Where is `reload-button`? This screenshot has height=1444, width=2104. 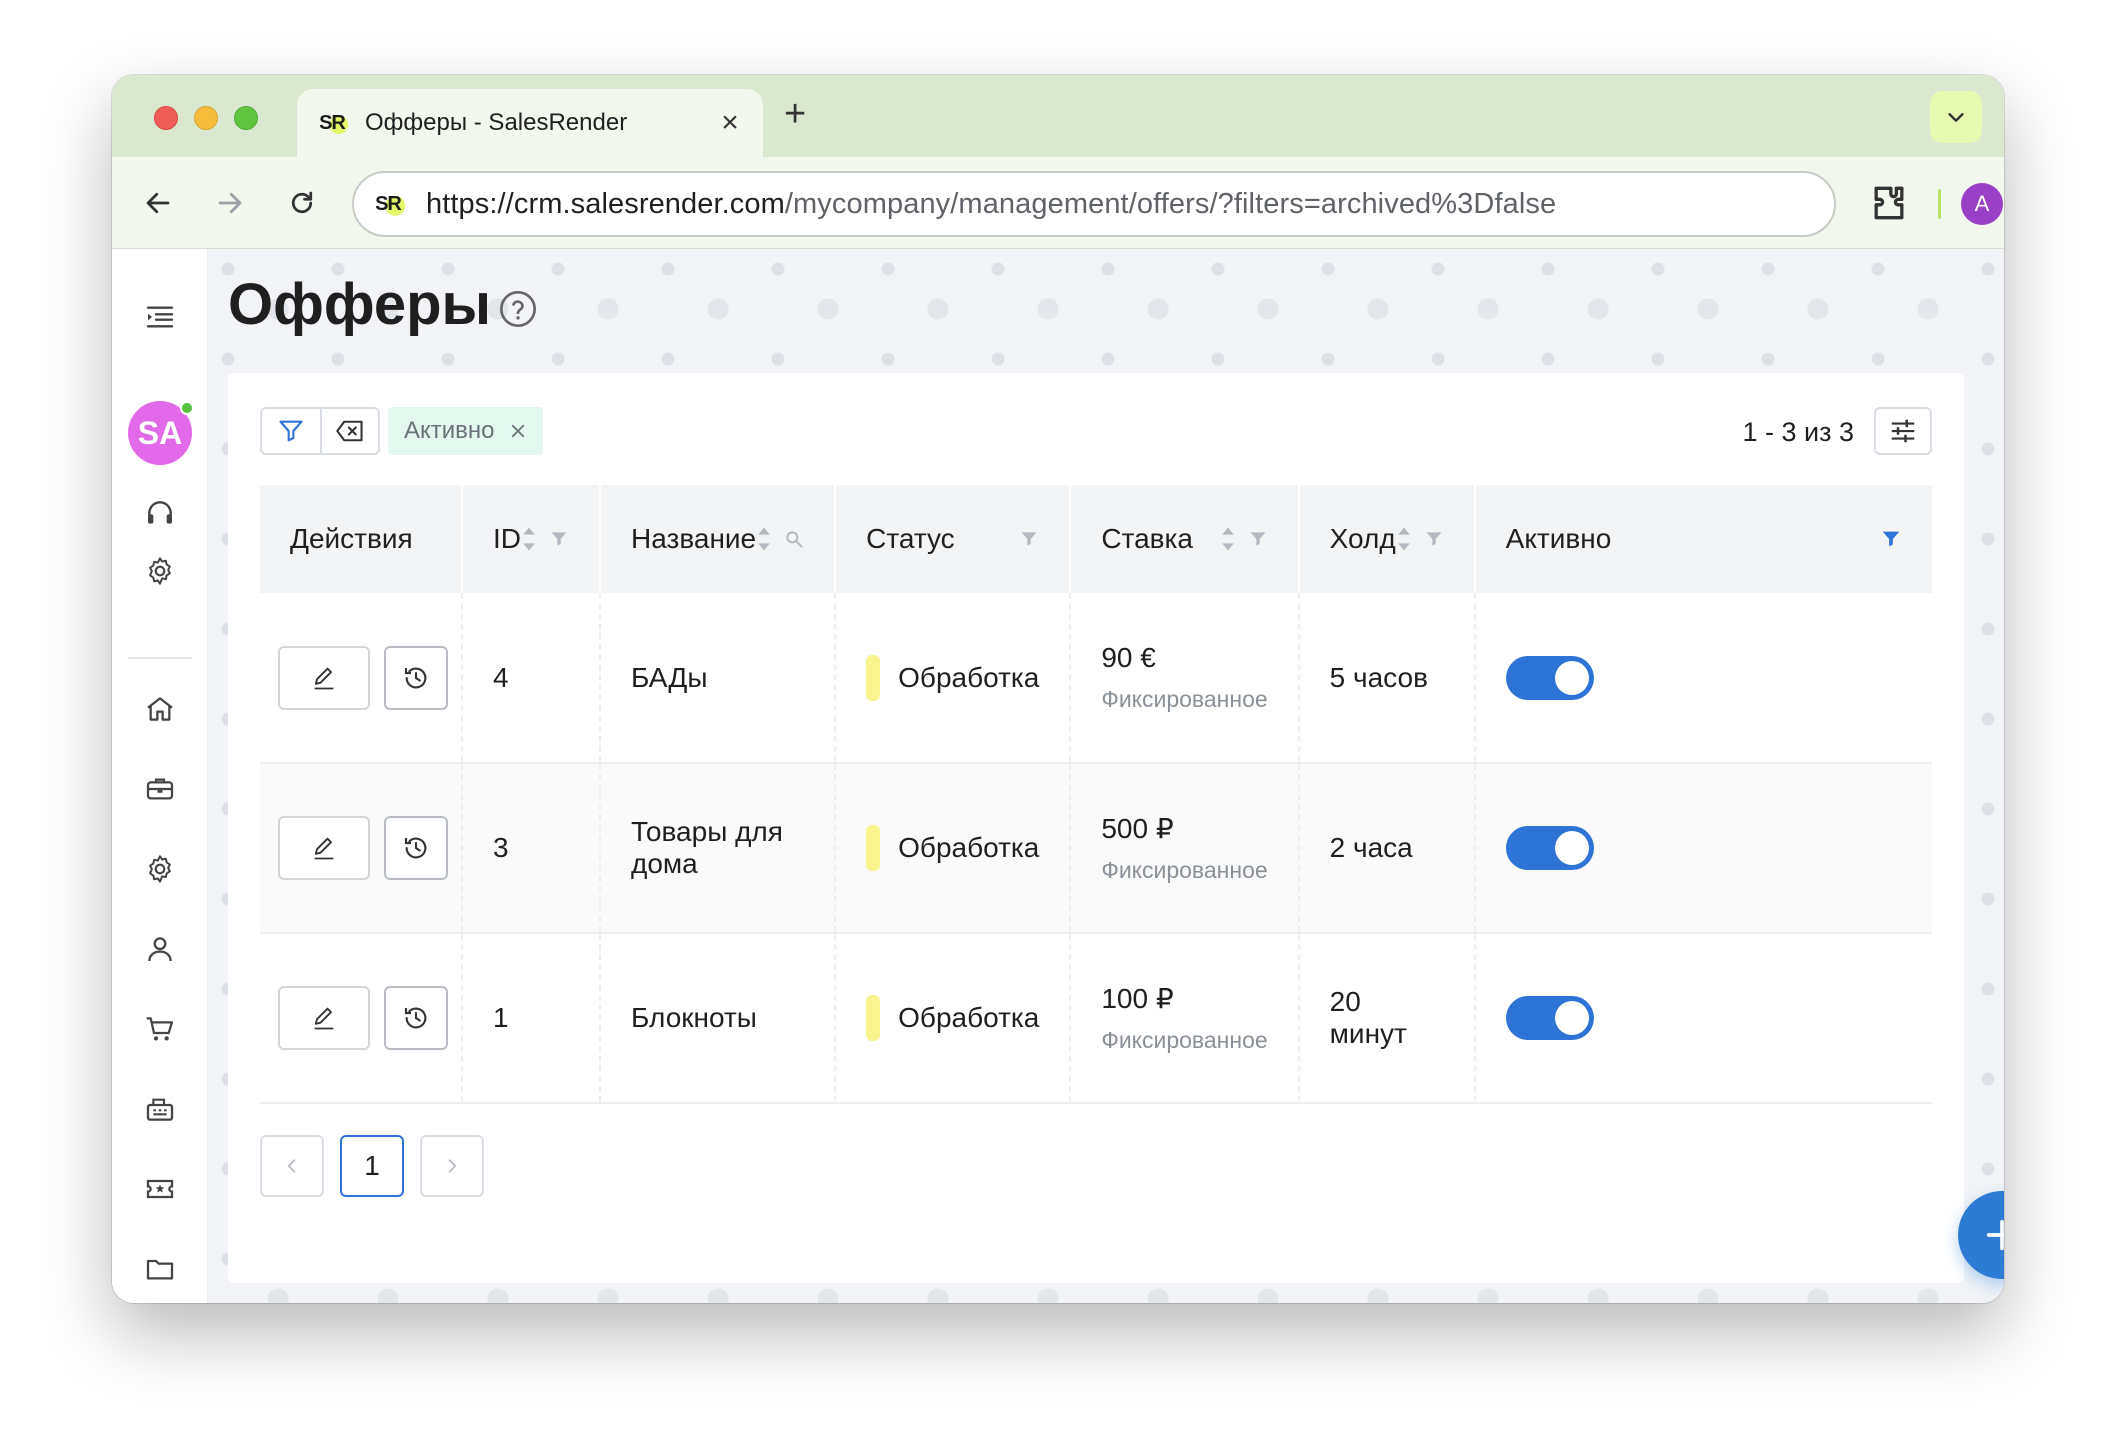 reload-button is located at coordinates (302, 203).